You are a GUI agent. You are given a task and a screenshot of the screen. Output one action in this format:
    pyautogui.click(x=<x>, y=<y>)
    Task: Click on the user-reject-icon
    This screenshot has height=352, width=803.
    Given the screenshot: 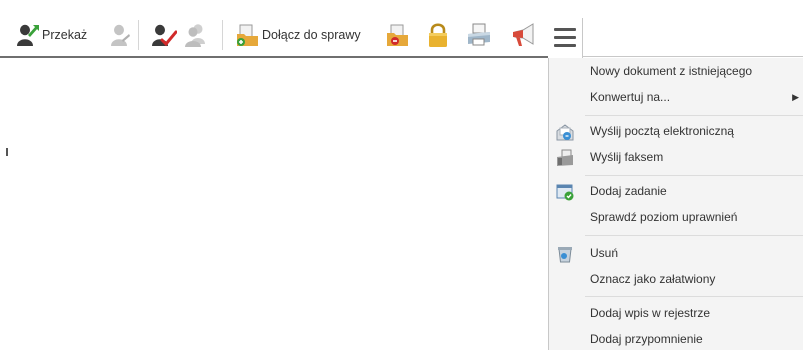 What is the action you would take?
    pyautogui.click(x=164, y=35)
    